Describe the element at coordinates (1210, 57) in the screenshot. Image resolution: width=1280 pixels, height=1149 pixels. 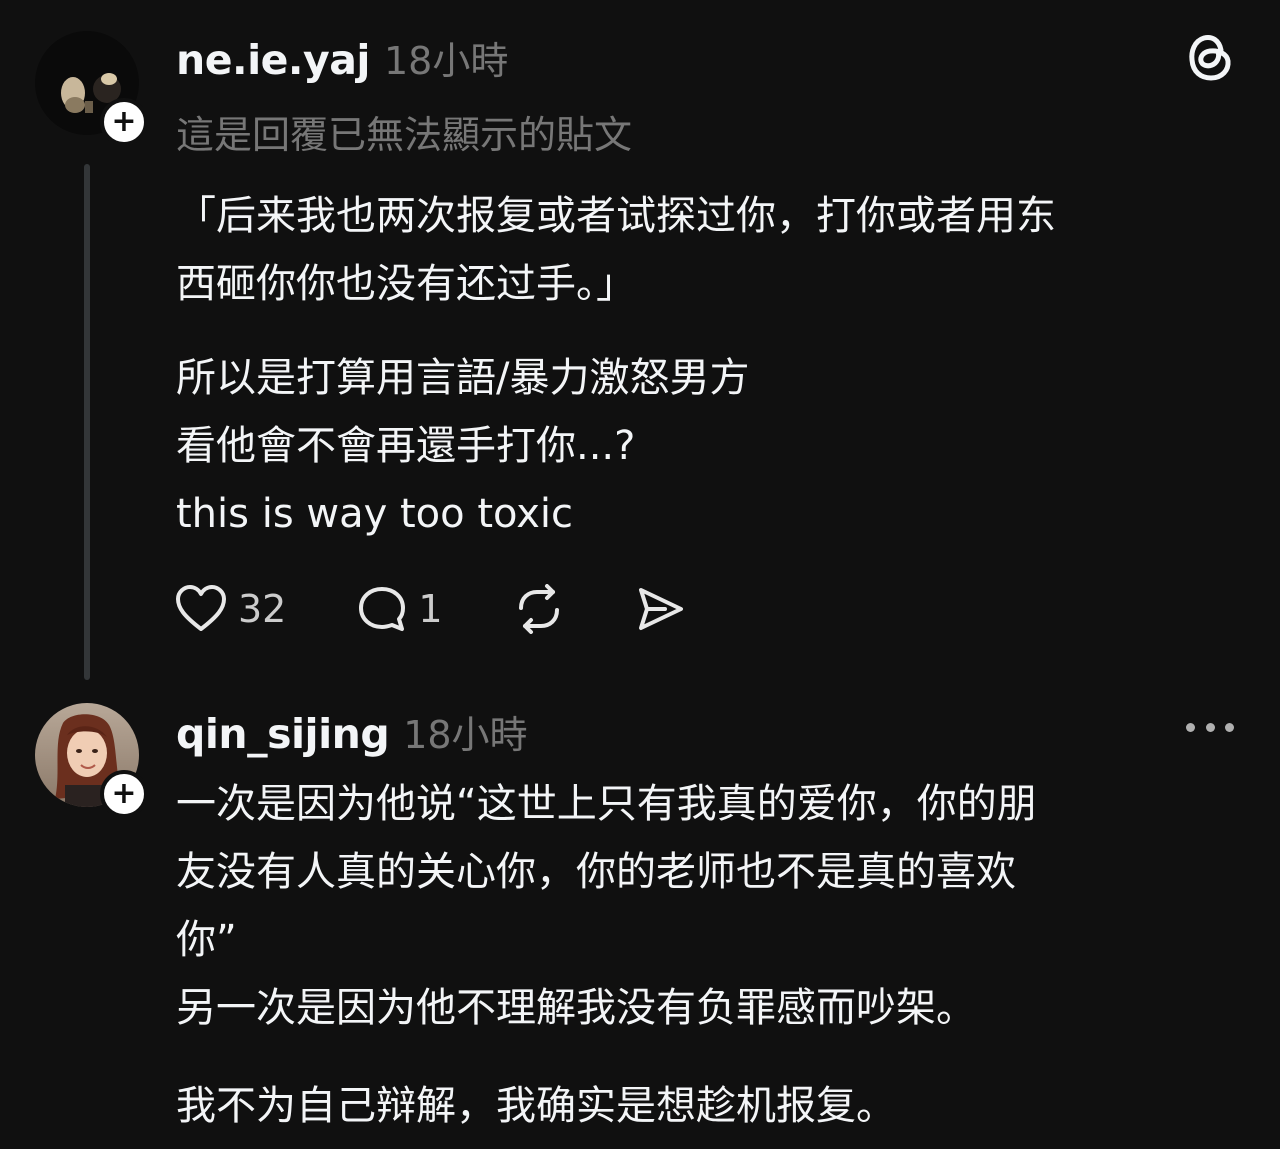
I see `threads-logo-icon` at that location.